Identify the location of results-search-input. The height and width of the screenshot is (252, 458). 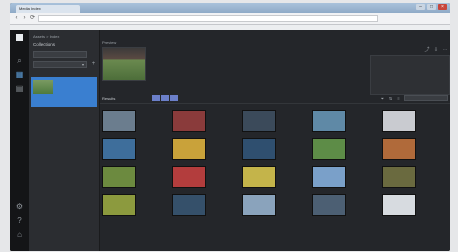
(426, 98).